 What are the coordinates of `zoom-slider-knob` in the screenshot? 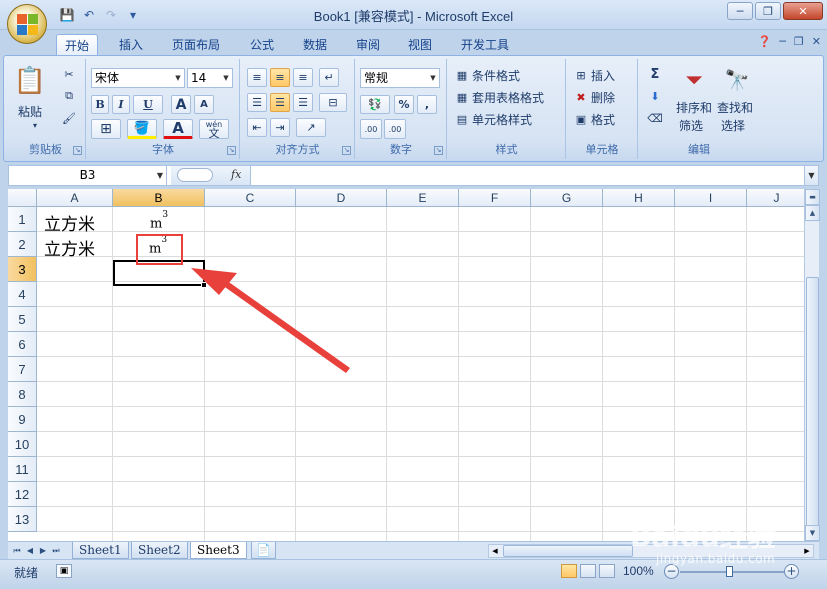 It's located at (729, 571).